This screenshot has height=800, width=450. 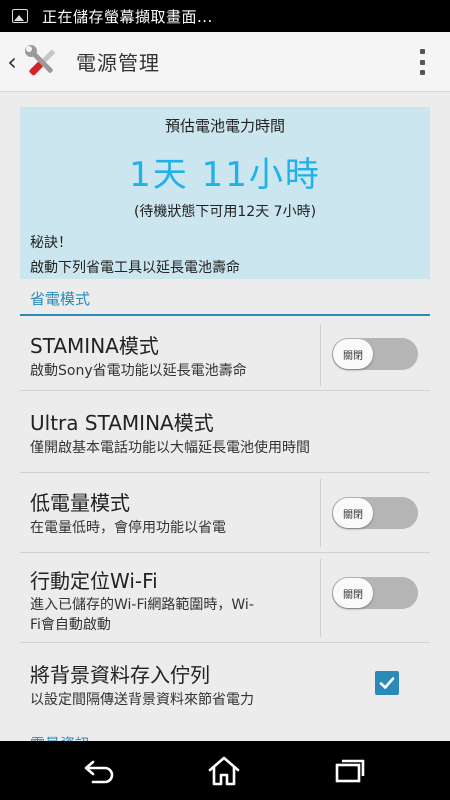 I want to click on setting-background-data-queue: 將背景資料存入佇列 以設定間隔傳送背景資料來節省電力, so click(x=225, y=683).